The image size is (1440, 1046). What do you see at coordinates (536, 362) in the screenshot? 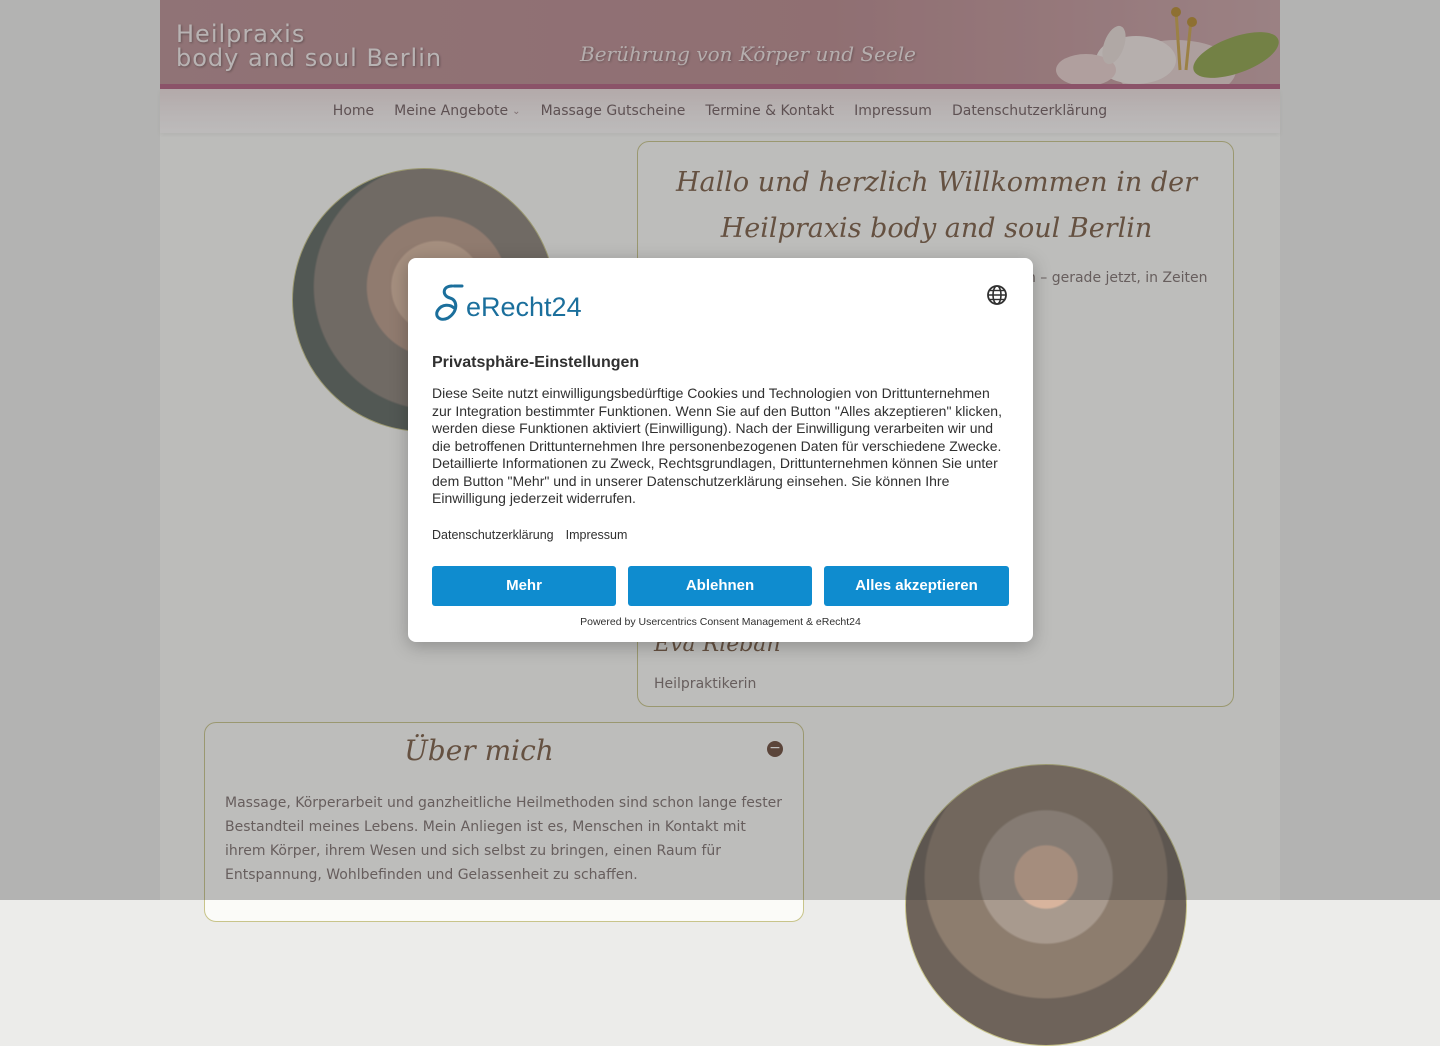
I see `consent-title: Privatsphäre-Einstellungen` at bounding box center [536, 362].